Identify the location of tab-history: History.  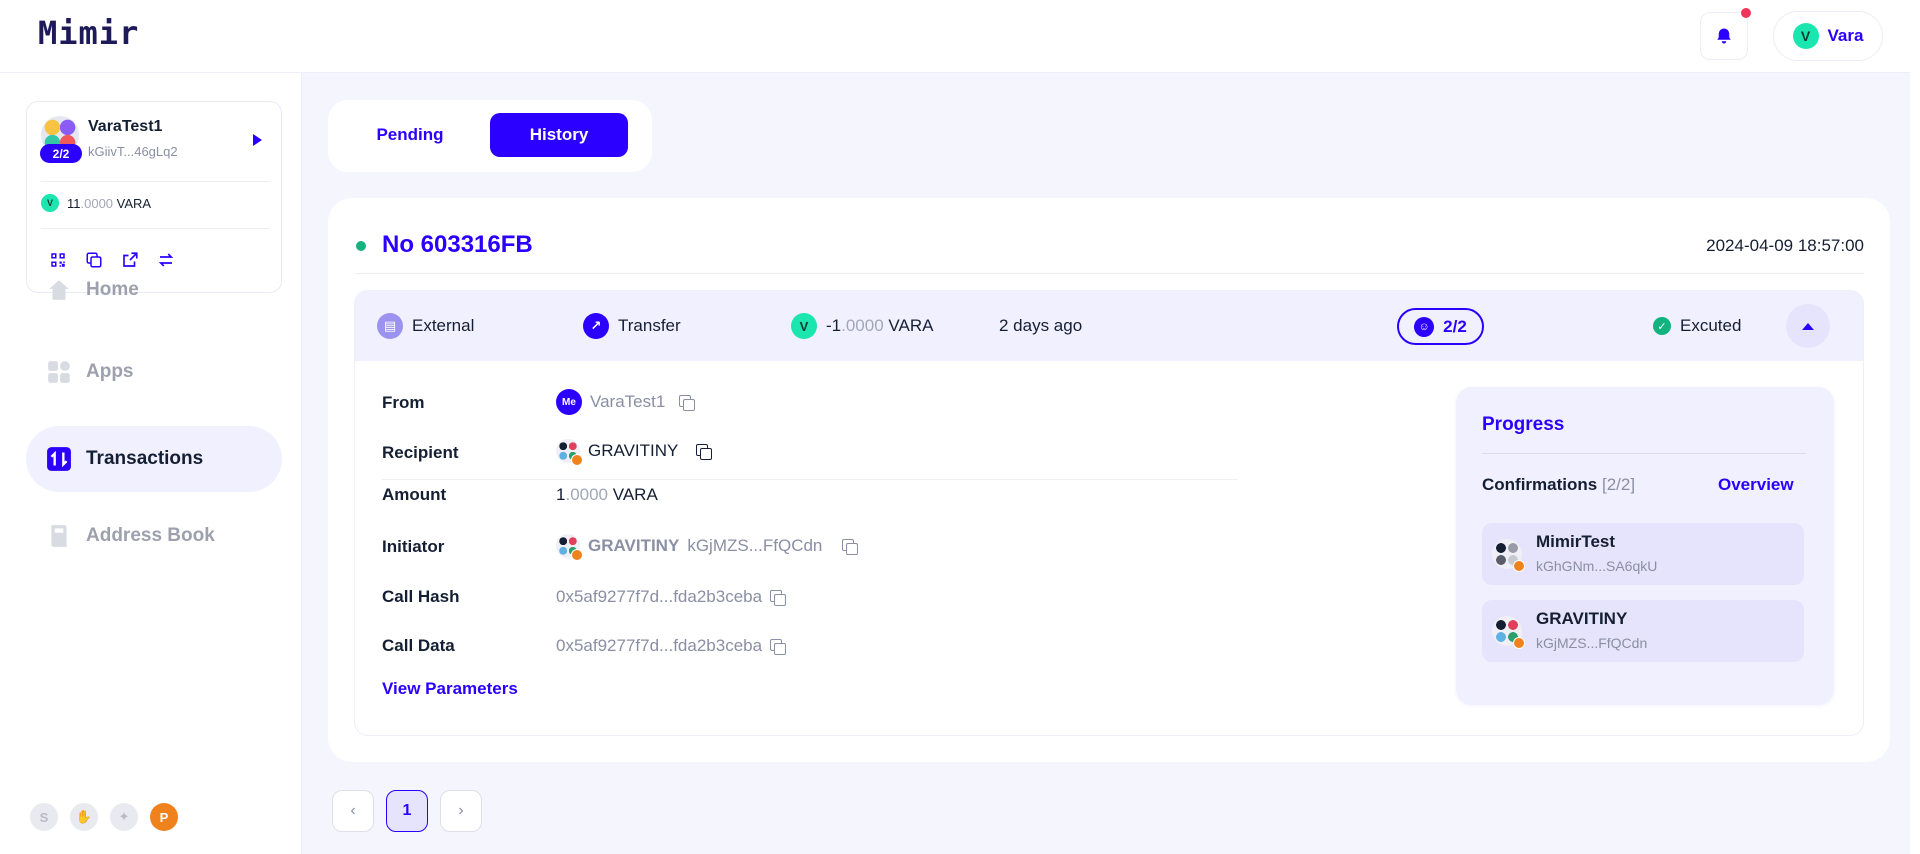
(559, 135).